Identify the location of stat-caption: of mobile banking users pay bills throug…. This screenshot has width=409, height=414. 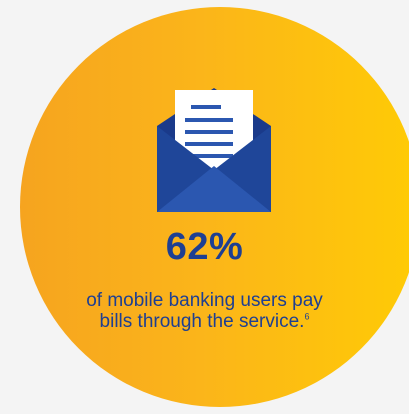
(204, 311).